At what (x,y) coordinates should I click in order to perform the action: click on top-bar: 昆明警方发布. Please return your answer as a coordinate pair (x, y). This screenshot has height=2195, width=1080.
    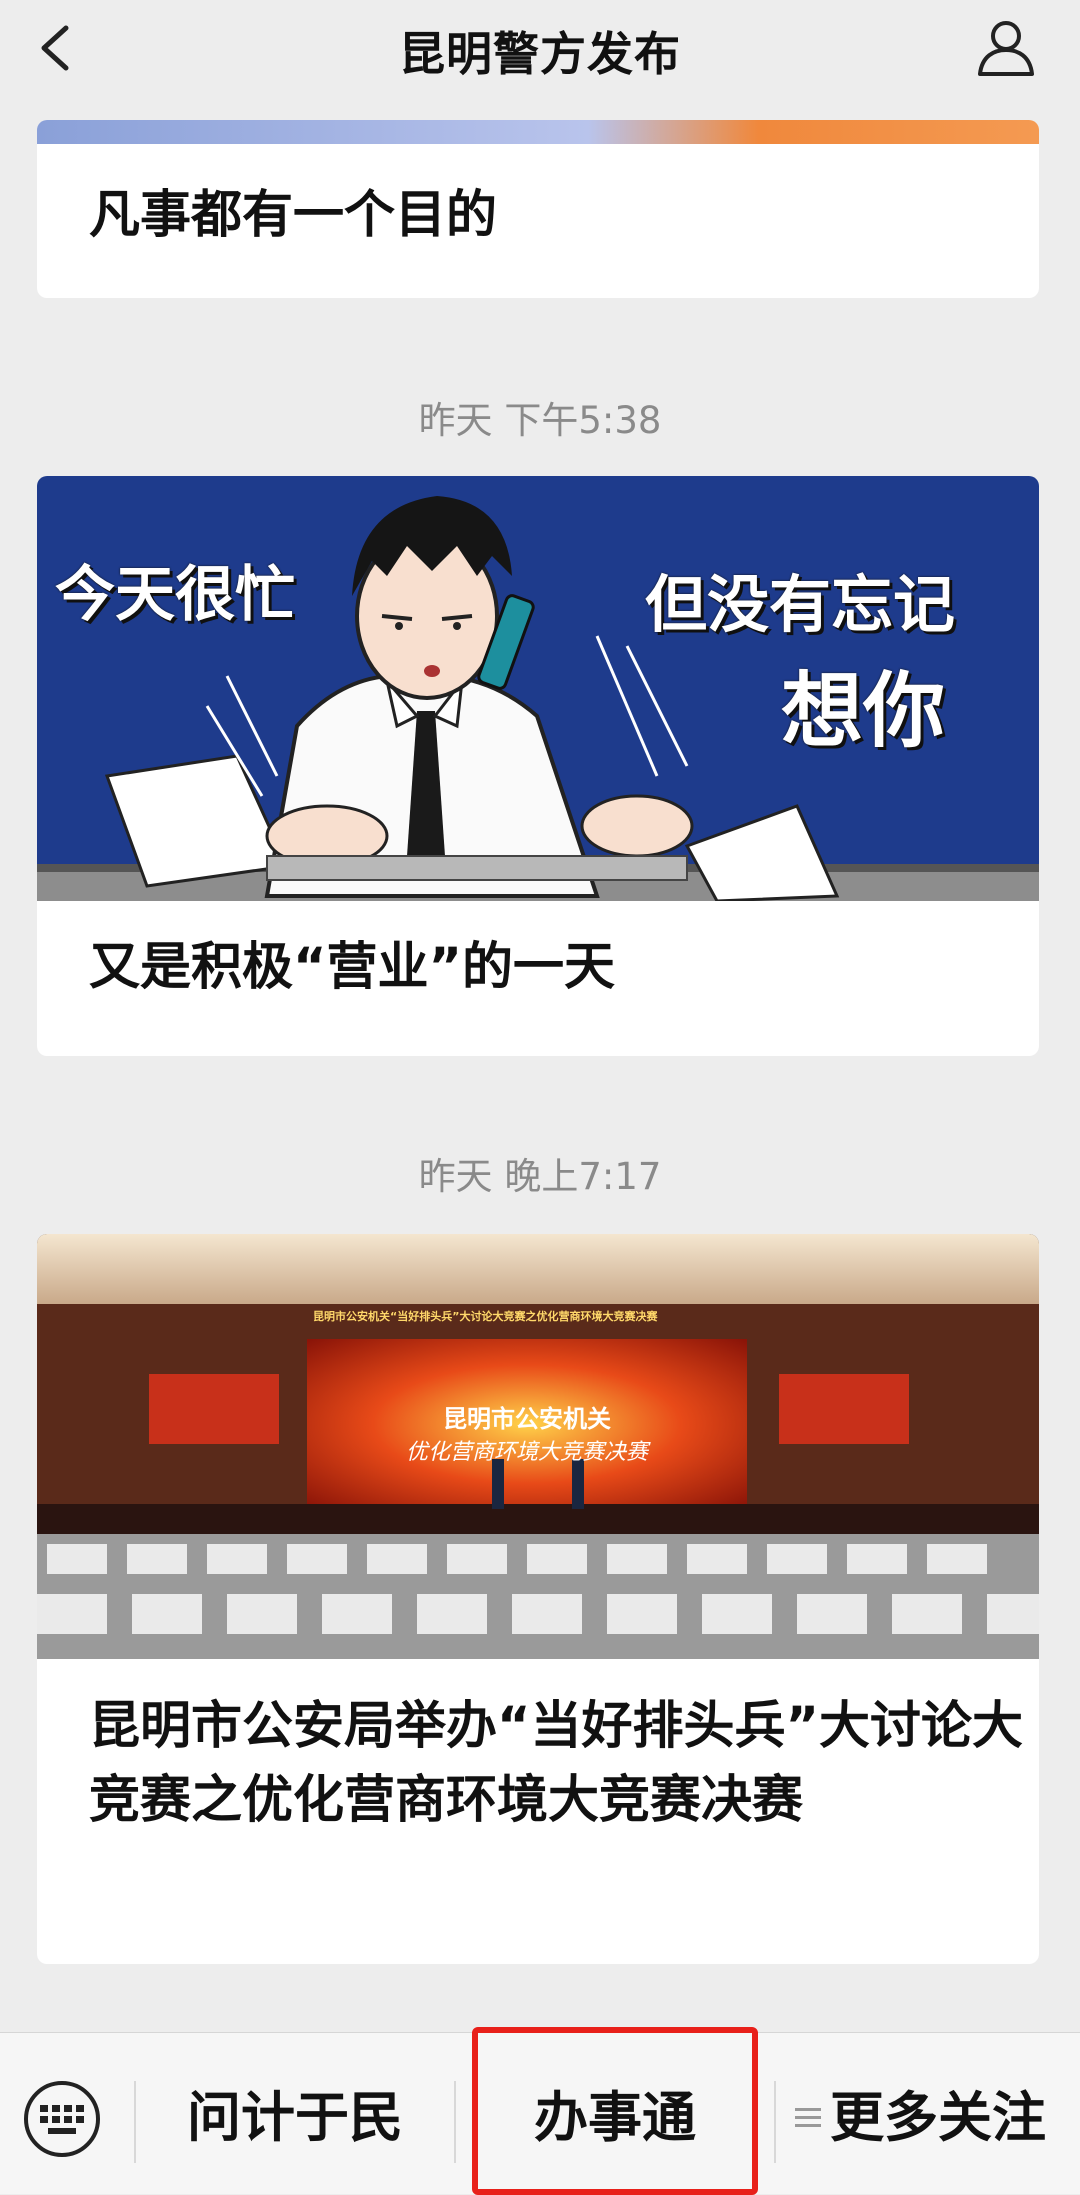
    Looking at the image, I should click on (540, 48).